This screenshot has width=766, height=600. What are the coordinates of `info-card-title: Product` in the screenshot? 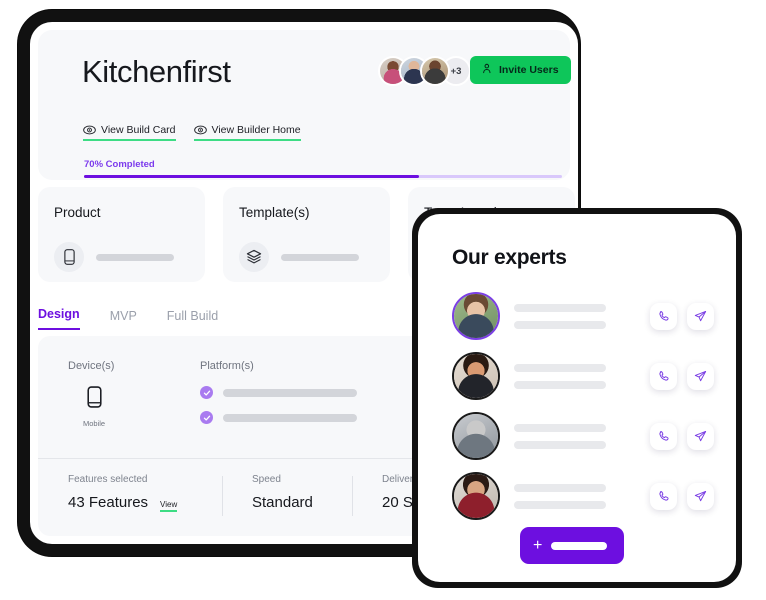 It's located at (77, 212).